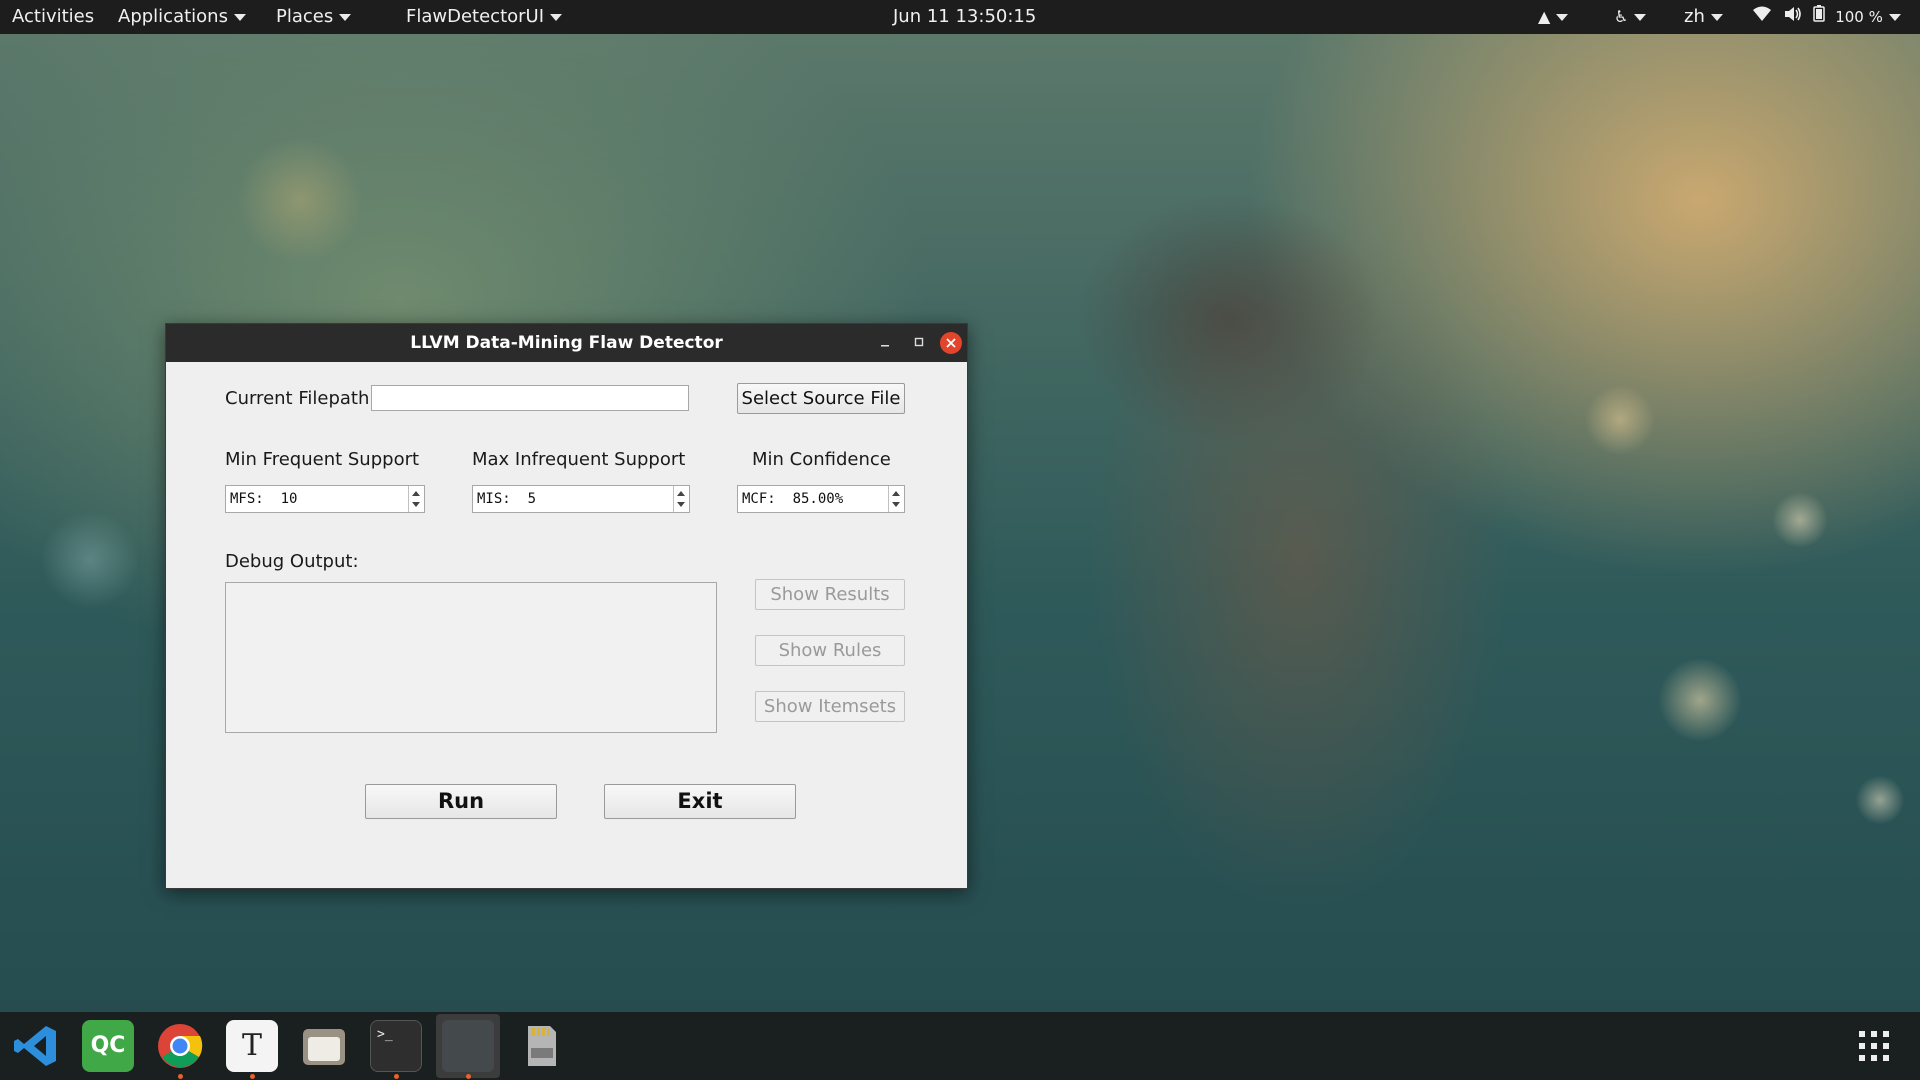  What do you see at coordinates (964, 17) in the screenshot?
I see `clock: Jun 11 13:50:15` at bounding box center [964, 17].